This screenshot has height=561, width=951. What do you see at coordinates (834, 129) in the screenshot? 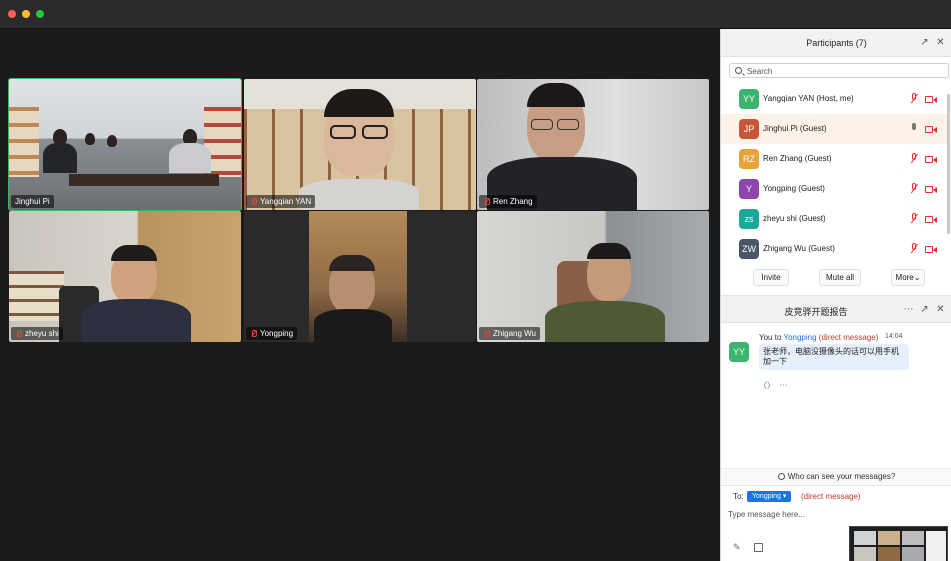
I see `participant-row: JP Jinghui Pi (Guest)` at bounding box center [834, 129].